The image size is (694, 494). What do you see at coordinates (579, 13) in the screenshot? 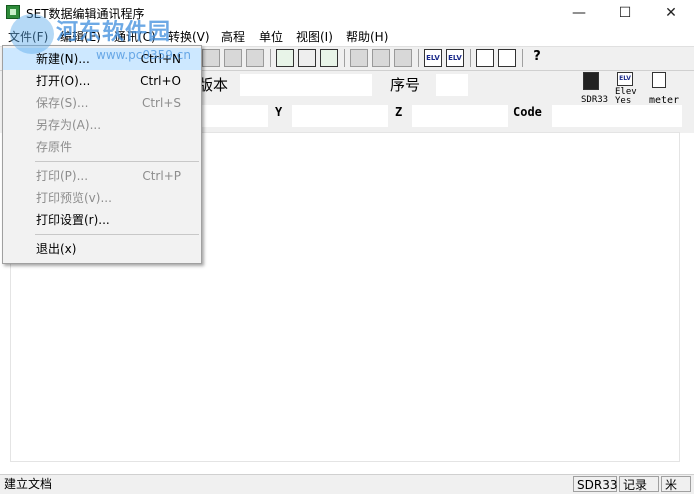
I see `minimize-button: —` at bounding box center [579, 13].